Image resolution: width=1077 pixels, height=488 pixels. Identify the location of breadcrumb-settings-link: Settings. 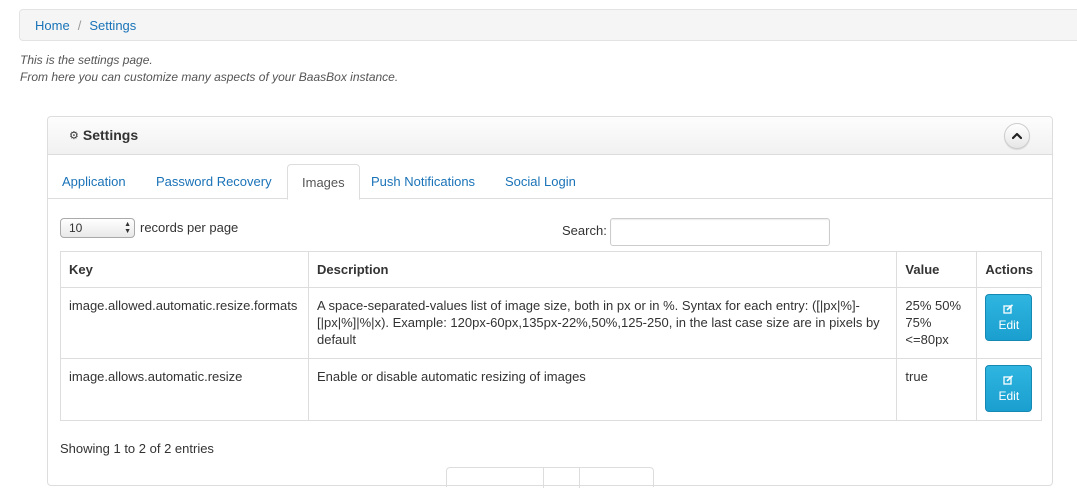
(112, 25).